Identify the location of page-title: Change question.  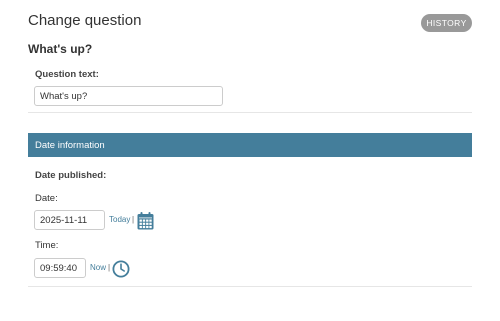
(85, 20).